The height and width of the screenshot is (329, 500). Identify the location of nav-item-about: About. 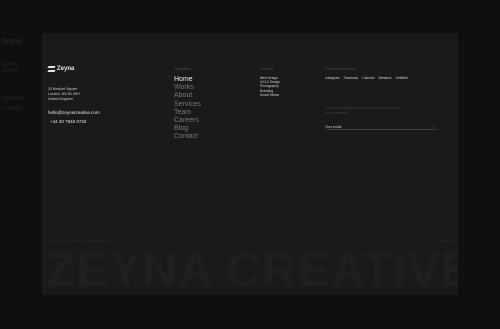
(187, 96).